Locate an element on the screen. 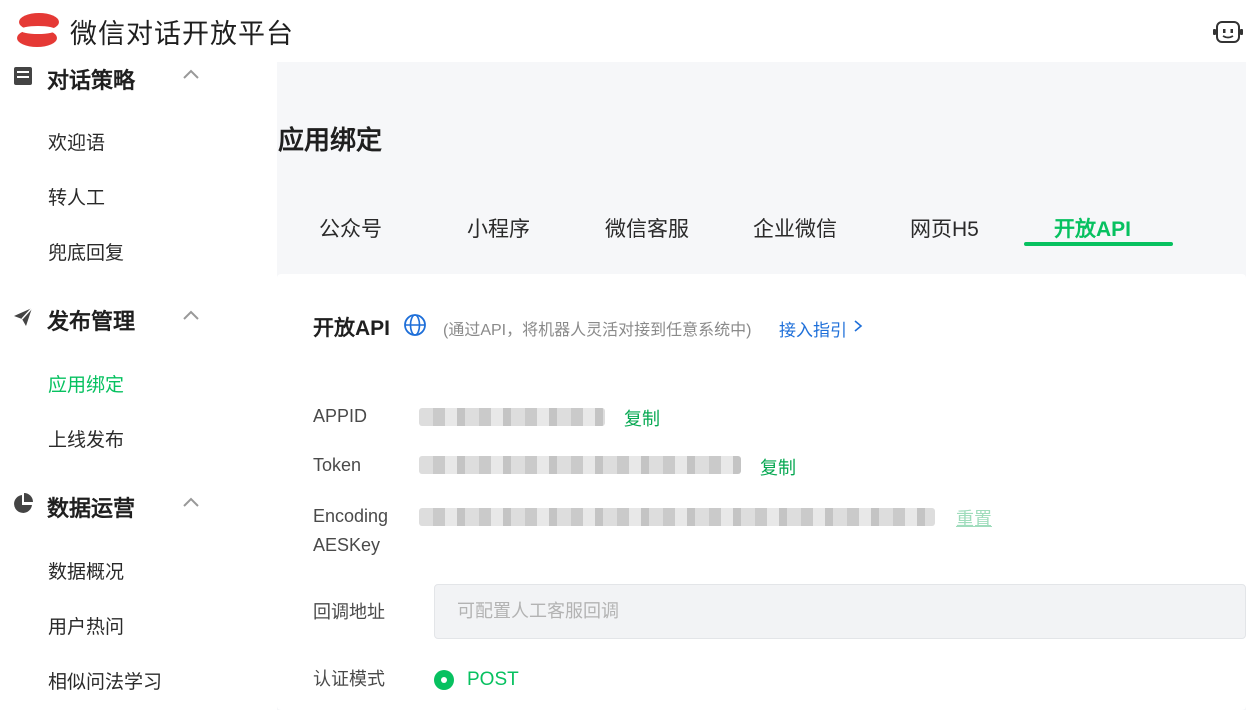 The image size is (1246, 710). reset-aeskey-button: 重置 is located at coordinates (974, 518).